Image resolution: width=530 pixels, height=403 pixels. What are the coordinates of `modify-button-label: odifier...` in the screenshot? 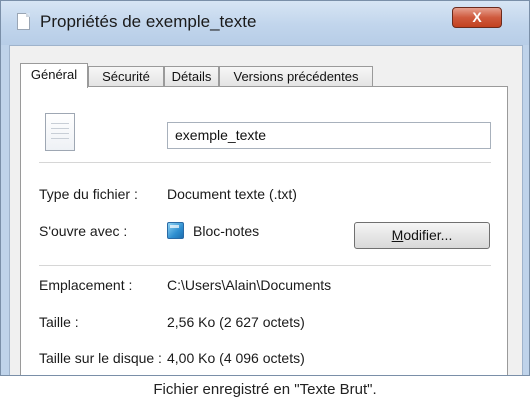 It's located at (428, 235).